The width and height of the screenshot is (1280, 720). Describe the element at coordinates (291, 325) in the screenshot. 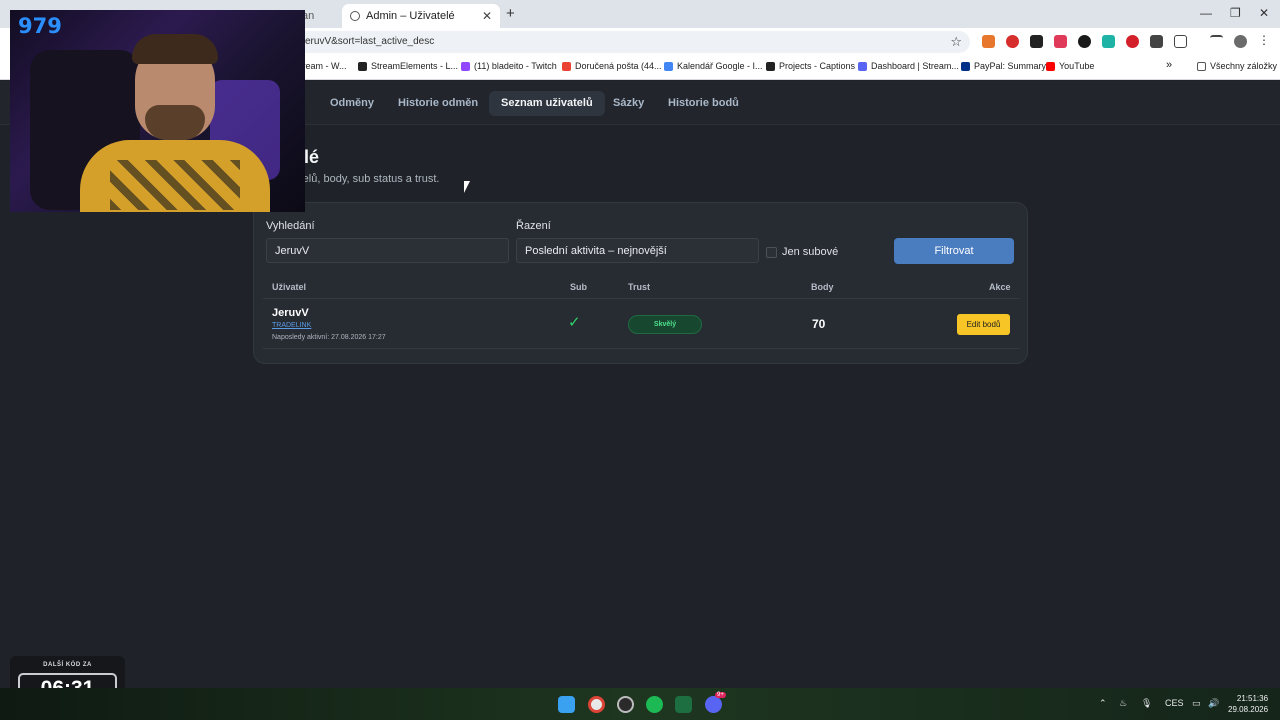

I see `tradelink-link: TRADELINK` at that location.